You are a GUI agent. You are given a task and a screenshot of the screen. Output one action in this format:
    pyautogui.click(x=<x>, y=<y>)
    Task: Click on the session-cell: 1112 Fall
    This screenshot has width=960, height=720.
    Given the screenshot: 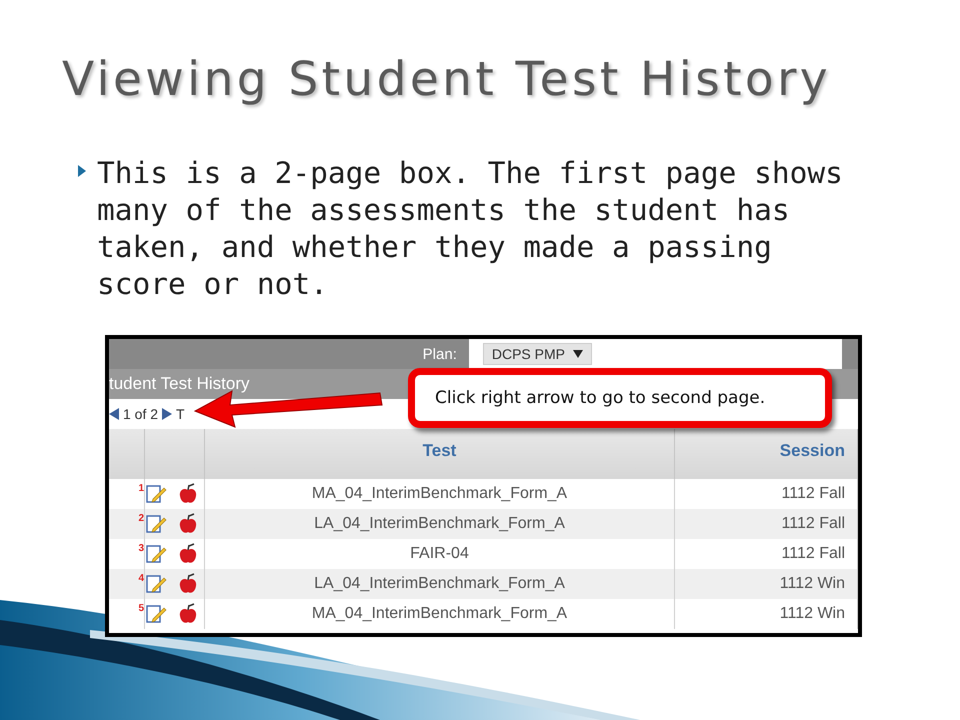 What is the action you would take?
    pyautogui.click(x=766, y=524)
    